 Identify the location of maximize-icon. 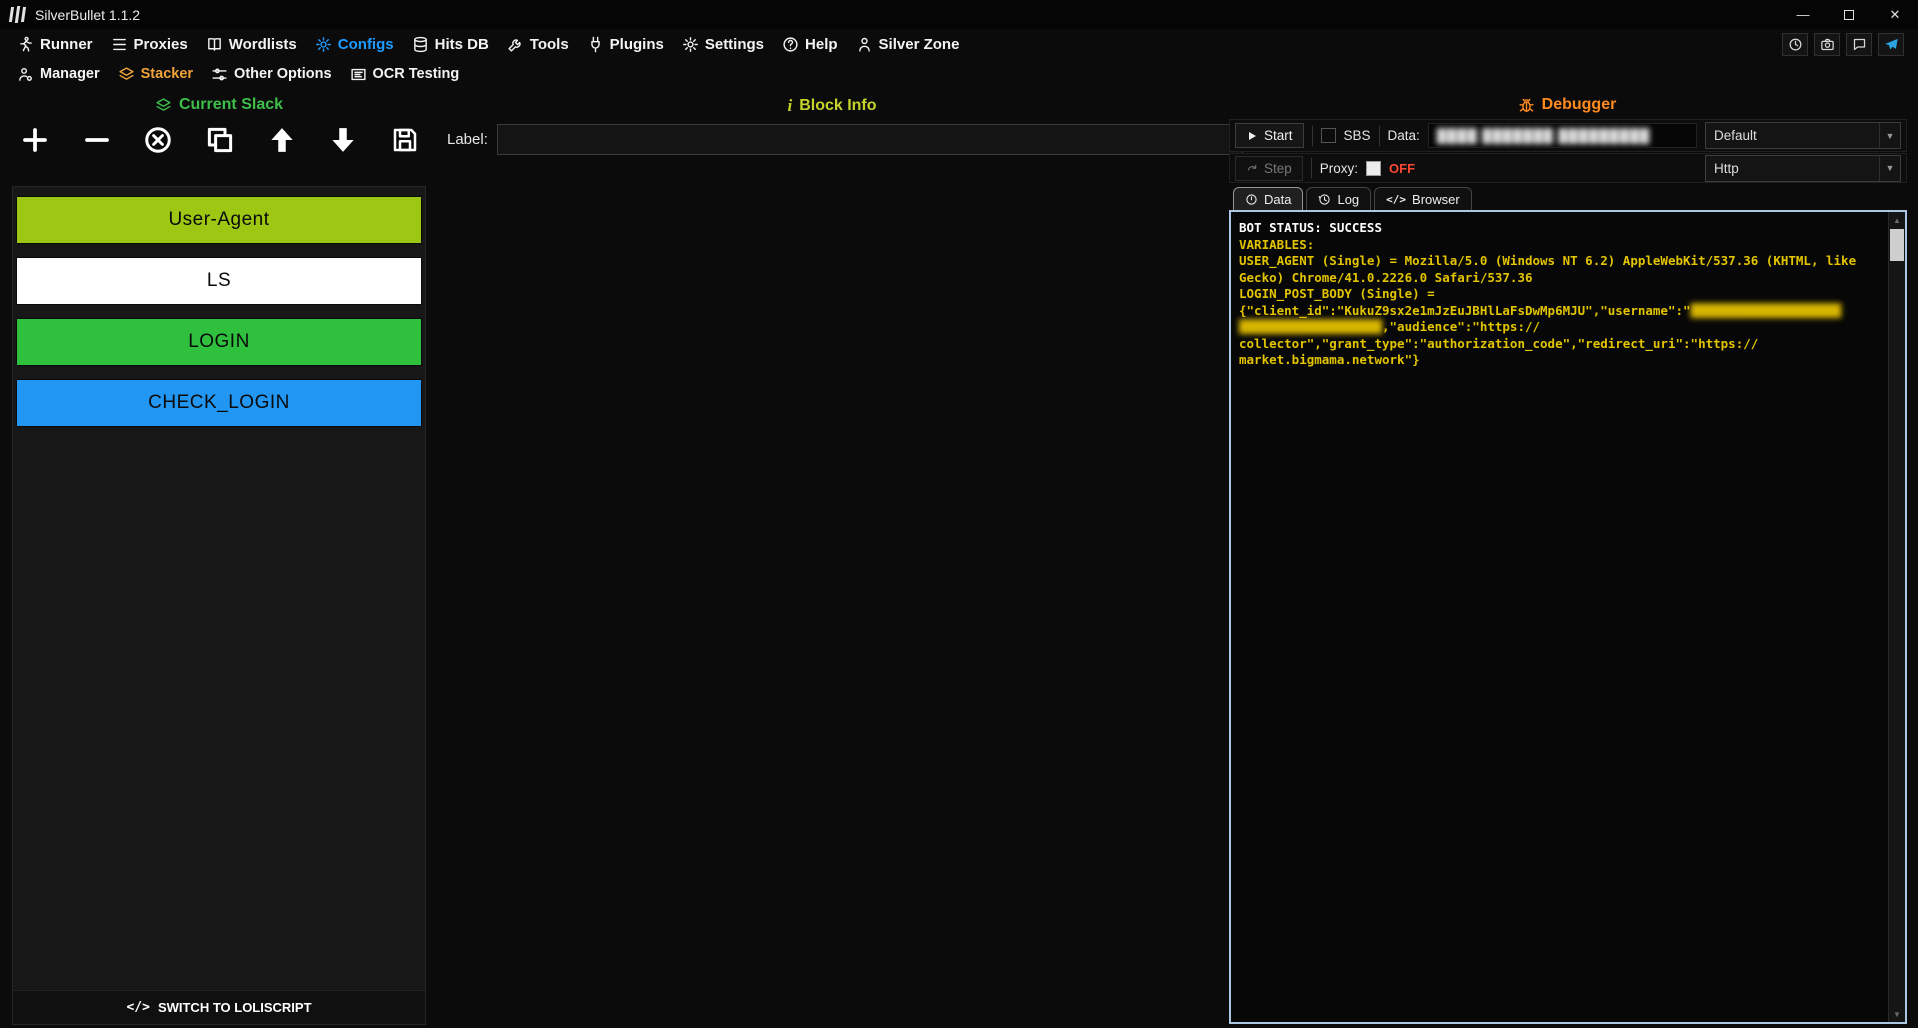
(1849, 14).